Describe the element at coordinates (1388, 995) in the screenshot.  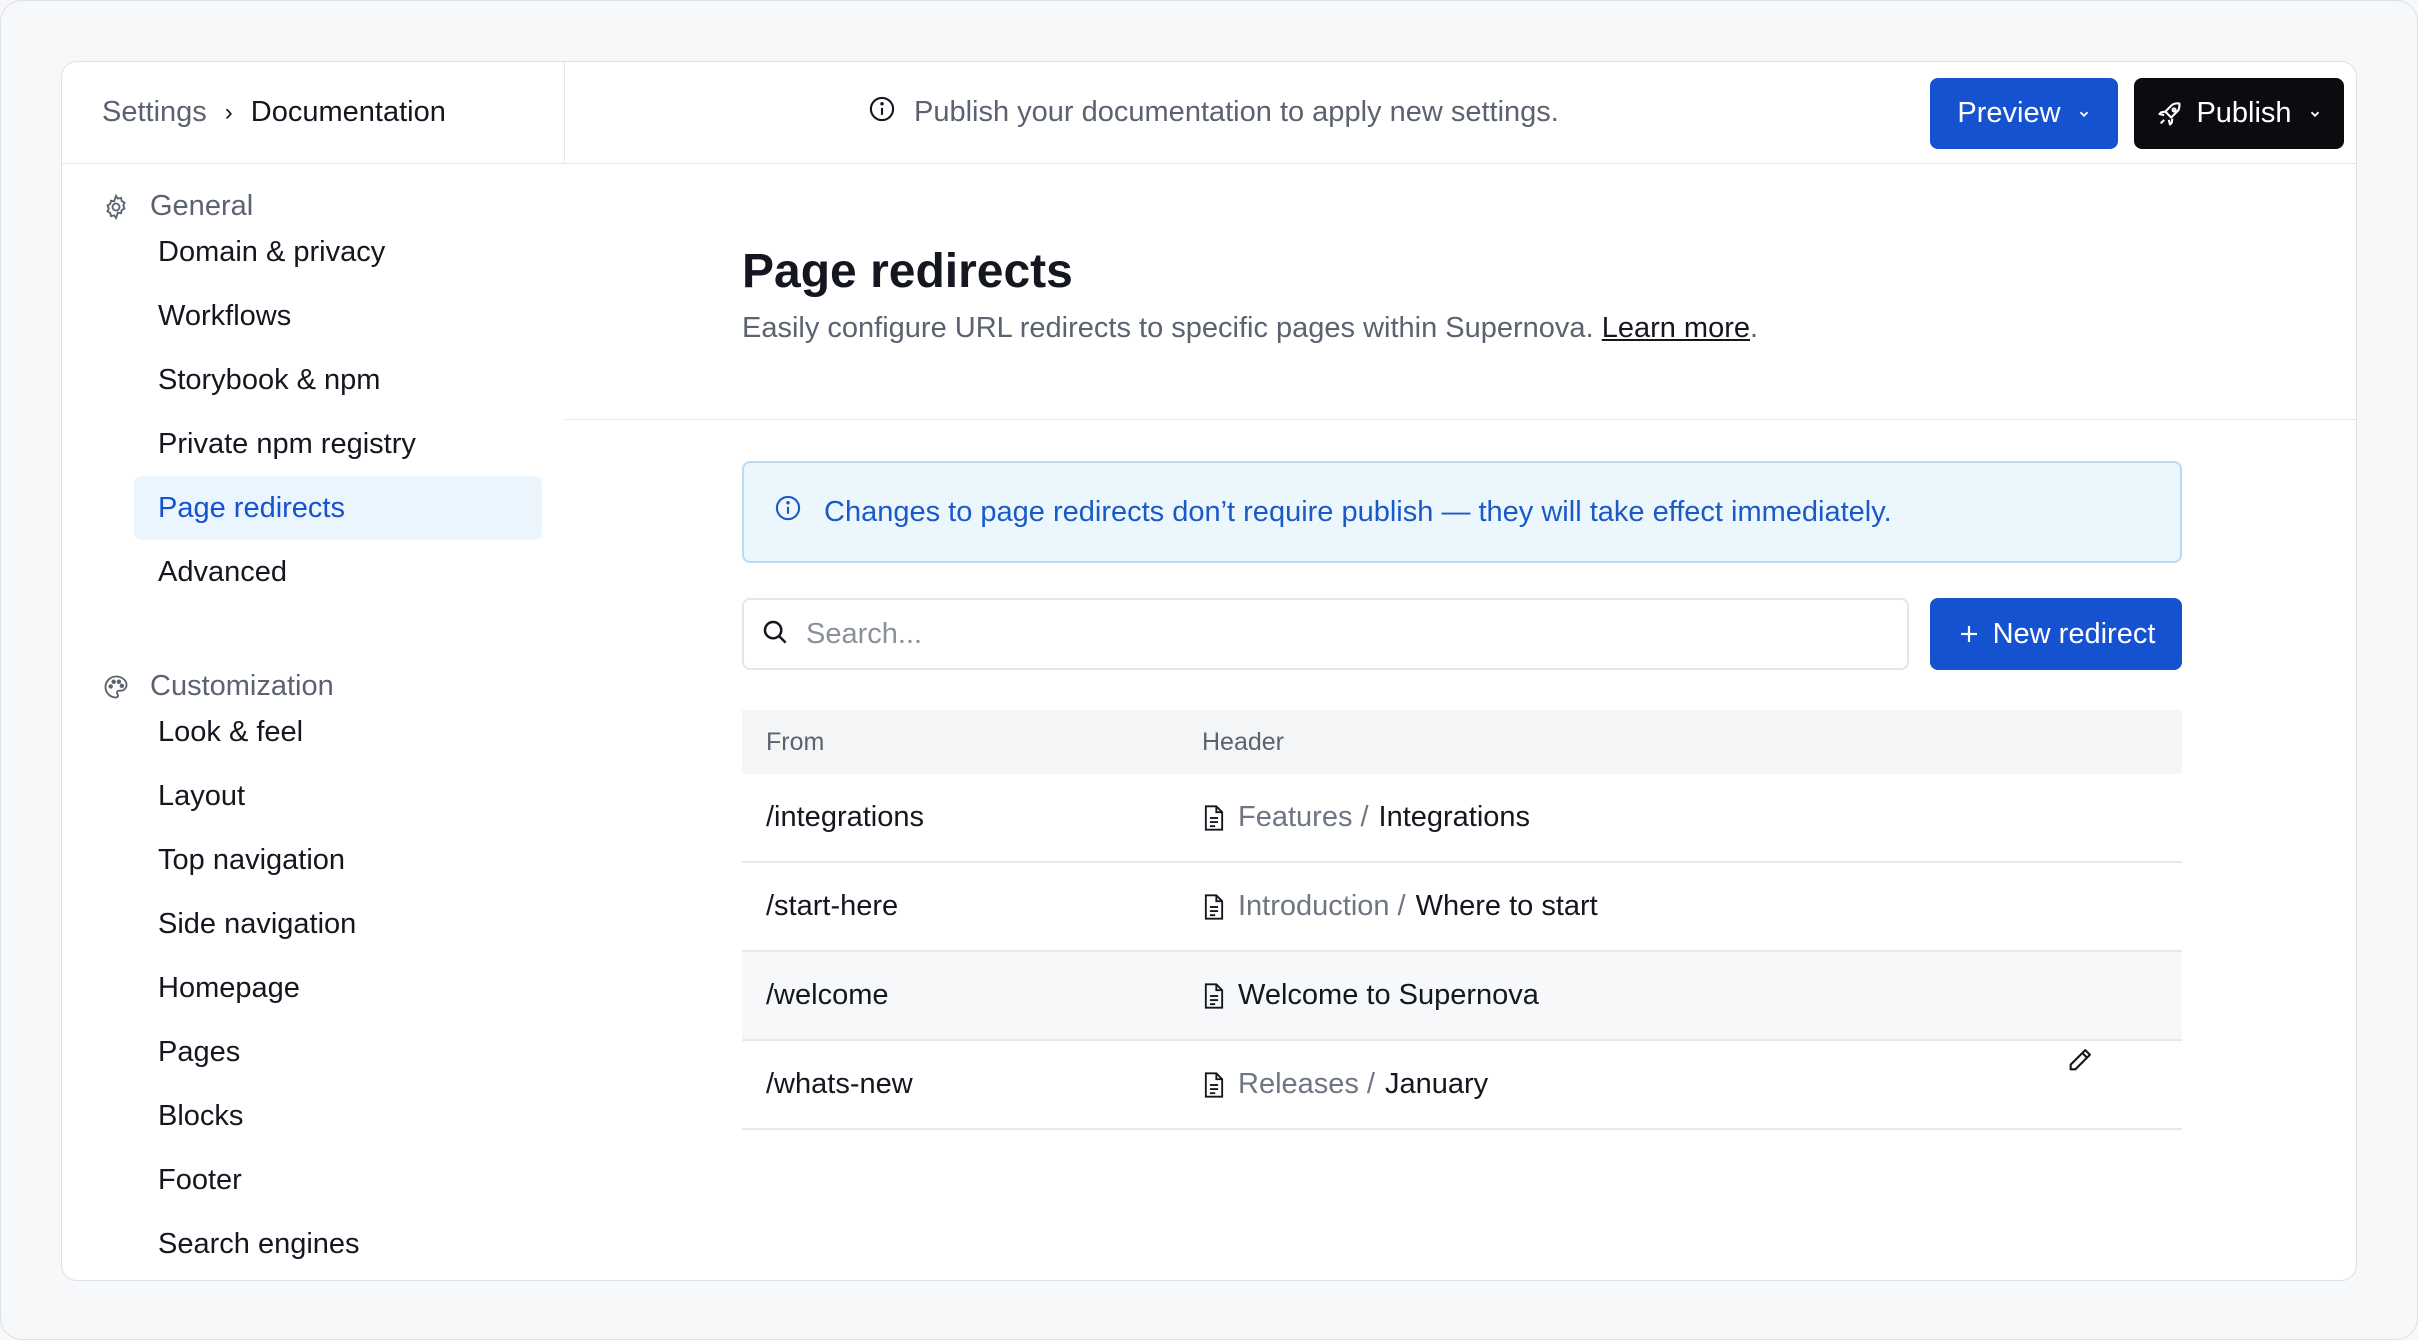
I see `target-page: Welcome to Supernova` at that location.